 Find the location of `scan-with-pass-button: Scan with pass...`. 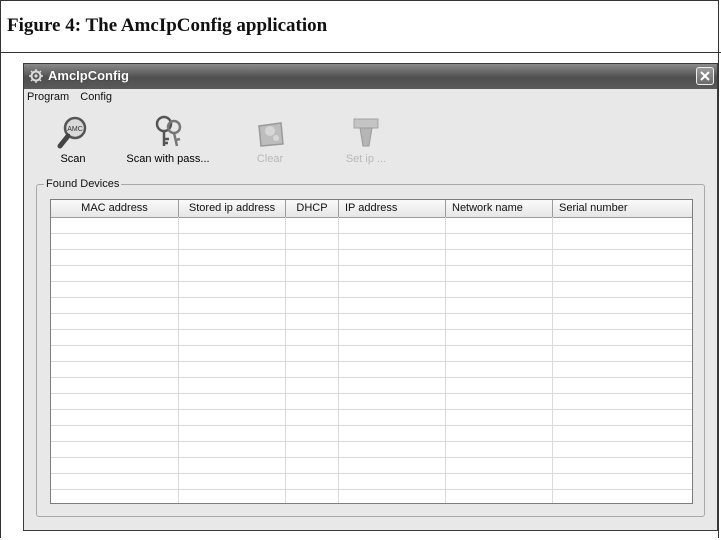

scan-with-pass-button: Scan with pass... is located at coordinates (168, 138).